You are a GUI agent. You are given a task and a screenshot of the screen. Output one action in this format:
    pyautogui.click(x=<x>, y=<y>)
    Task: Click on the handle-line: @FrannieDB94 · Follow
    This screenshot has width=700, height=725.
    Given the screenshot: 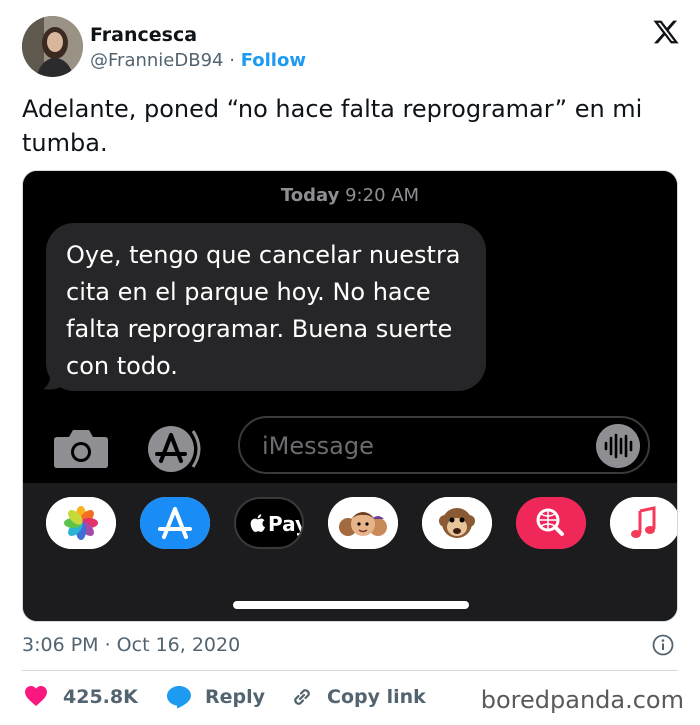 What is the action you would take?
    pyautogui.click(x=198, y=60)
    